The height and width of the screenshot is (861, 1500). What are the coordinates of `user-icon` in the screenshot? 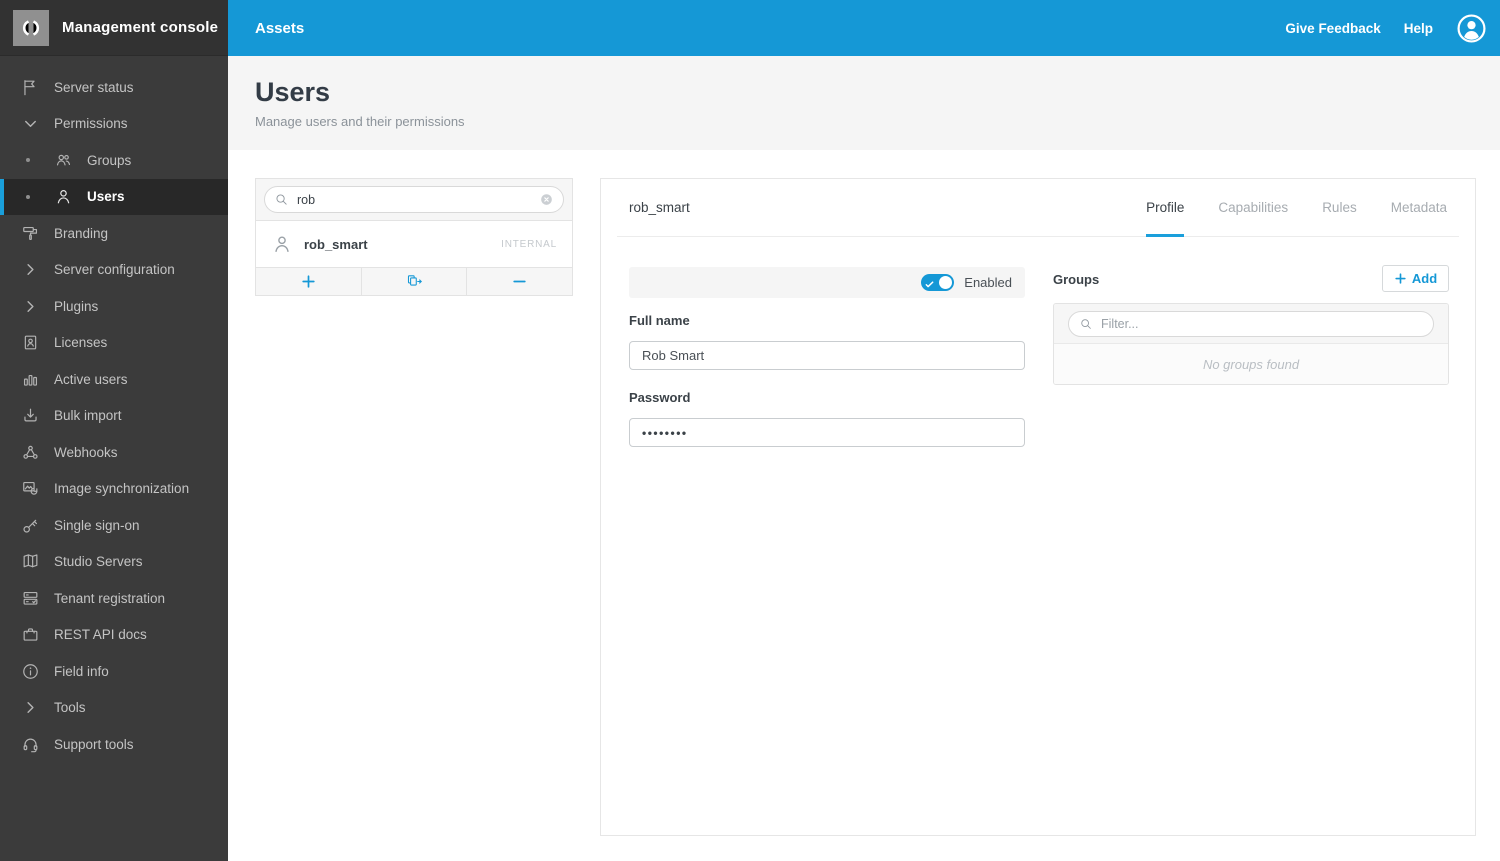 It's located at (282, 244).